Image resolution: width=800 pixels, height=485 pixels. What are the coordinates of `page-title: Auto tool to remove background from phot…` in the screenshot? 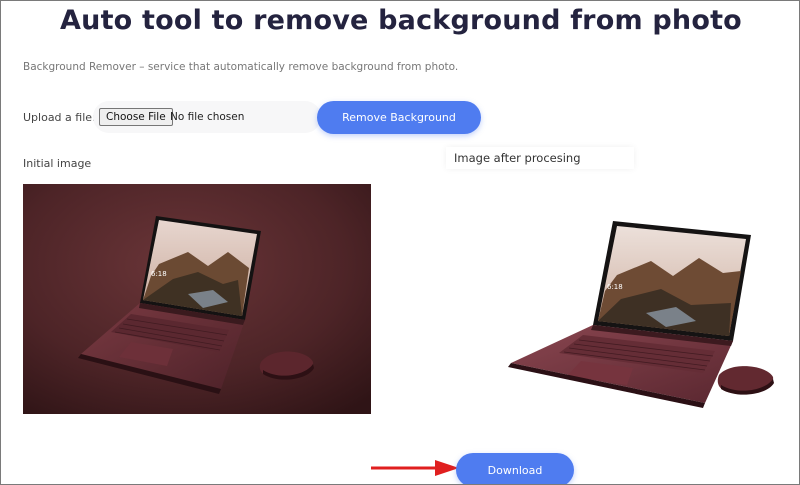 It's located at (401, 20).